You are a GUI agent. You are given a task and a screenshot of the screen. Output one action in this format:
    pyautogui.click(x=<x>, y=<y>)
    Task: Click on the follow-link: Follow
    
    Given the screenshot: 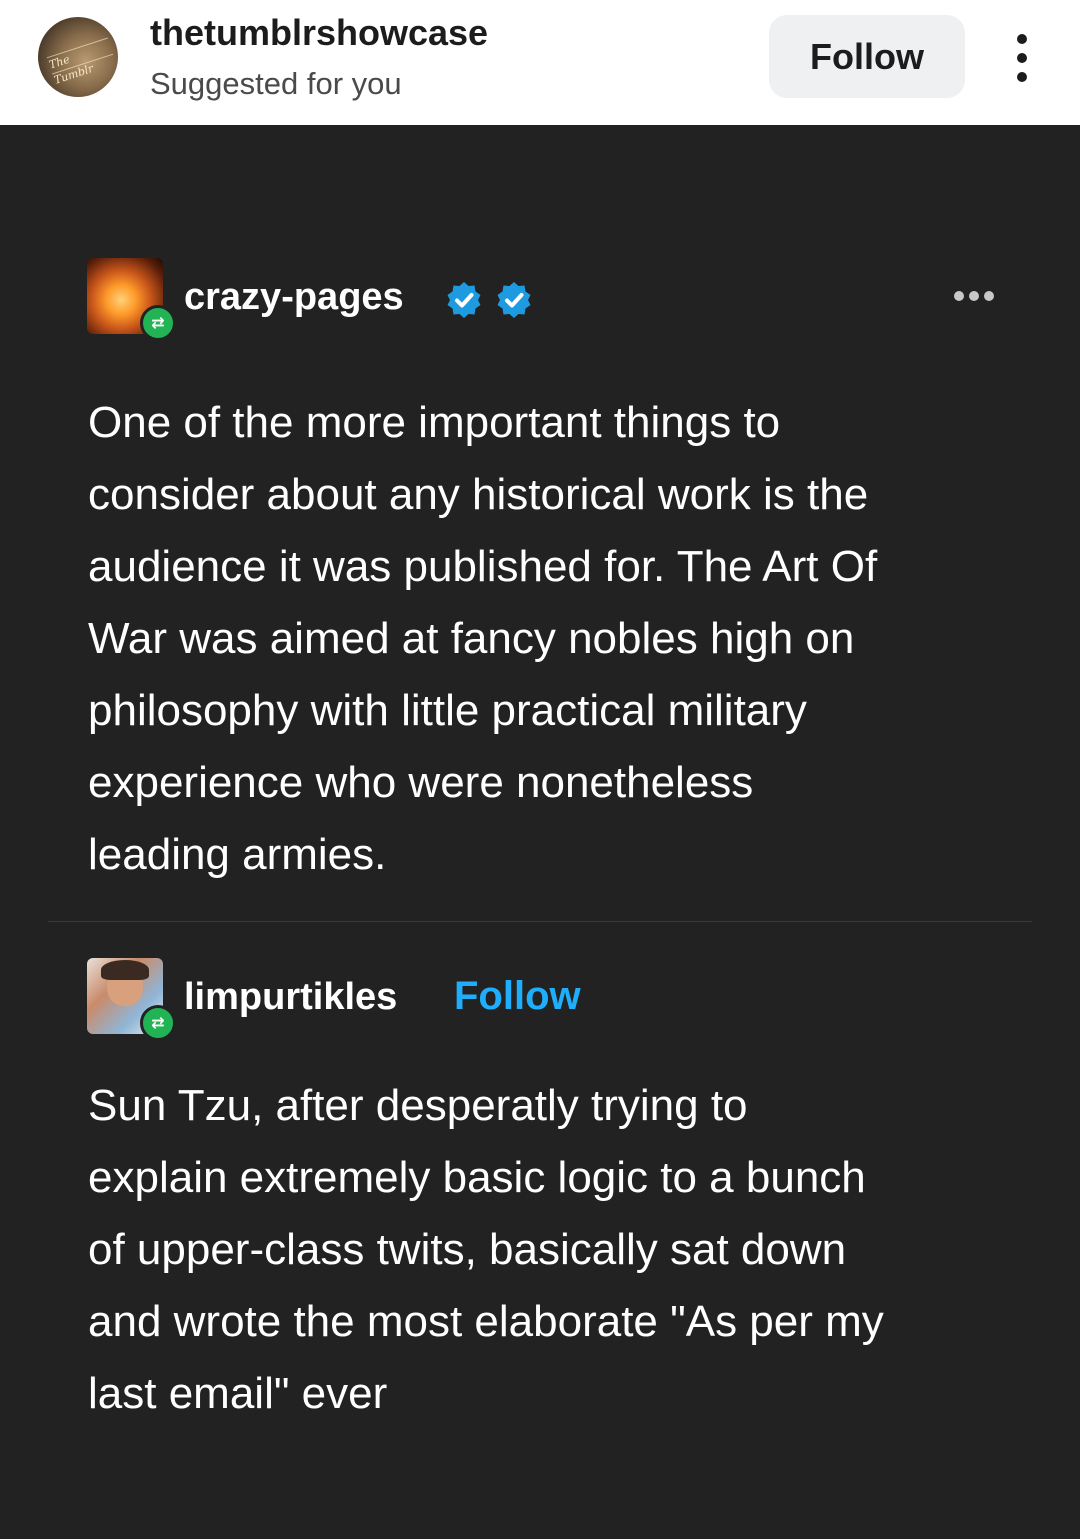 What is the action you would take?
    pyautogui.click(x=517, y=996)
    